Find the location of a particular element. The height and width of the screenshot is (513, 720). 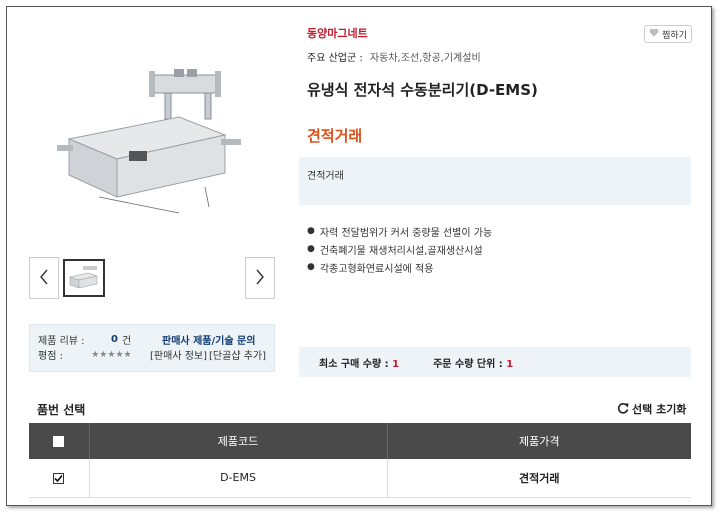

next-image-button is located at coordinates (260, 278).